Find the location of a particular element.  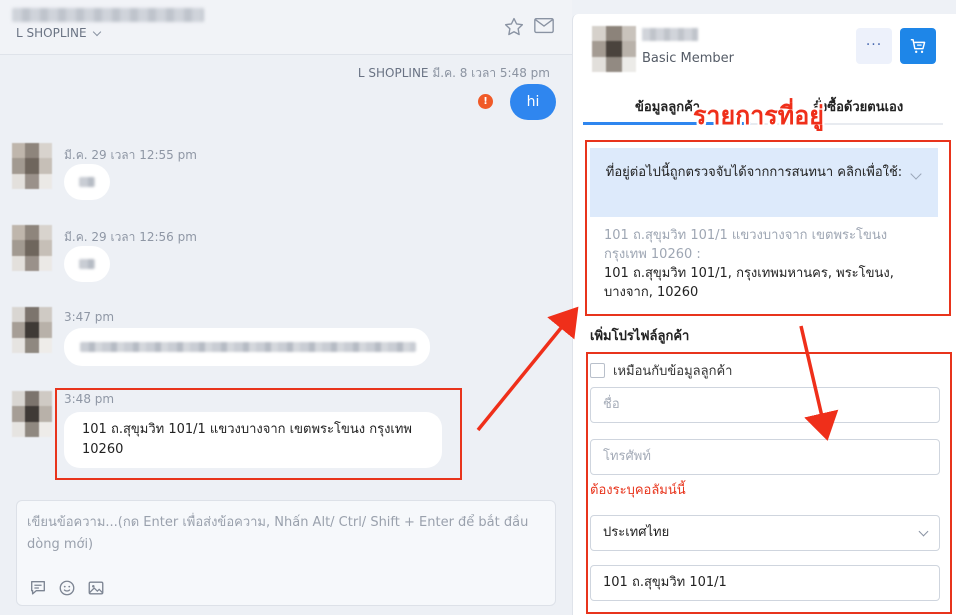

same-as-customer-checkbox: เหมือนกับข้อมูลลูกค้า is located at coordinates (661, 370).